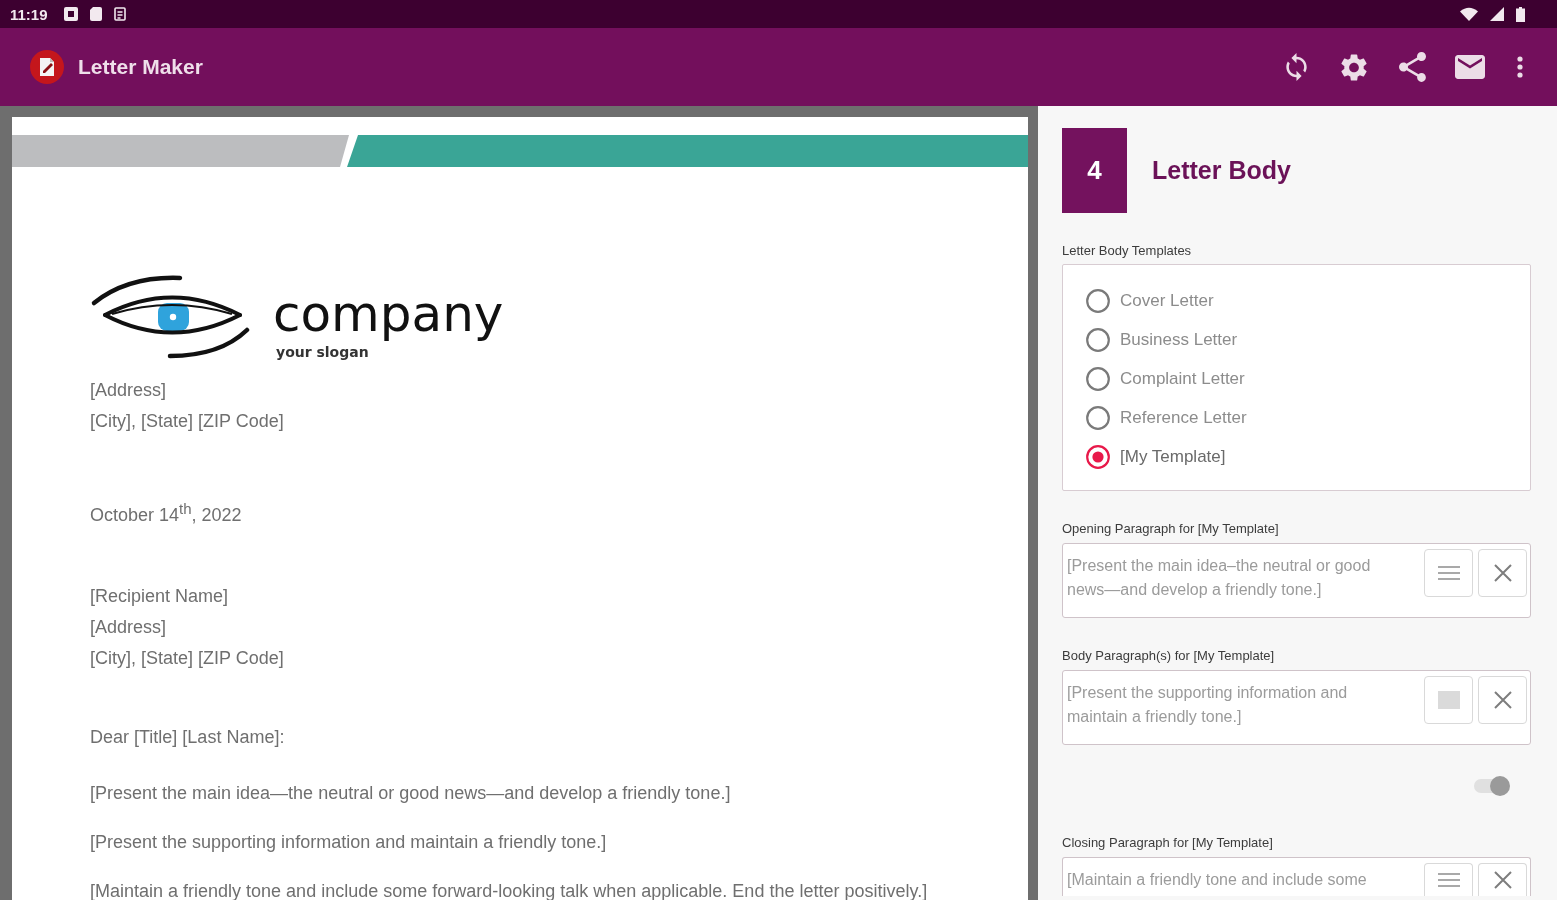 The width and height of the screenshot is (1557, 900). I want to click on paragraph-field: [Present the main idea–the neutral or good news—and develop a friendly tone.], so click(1296, 580).